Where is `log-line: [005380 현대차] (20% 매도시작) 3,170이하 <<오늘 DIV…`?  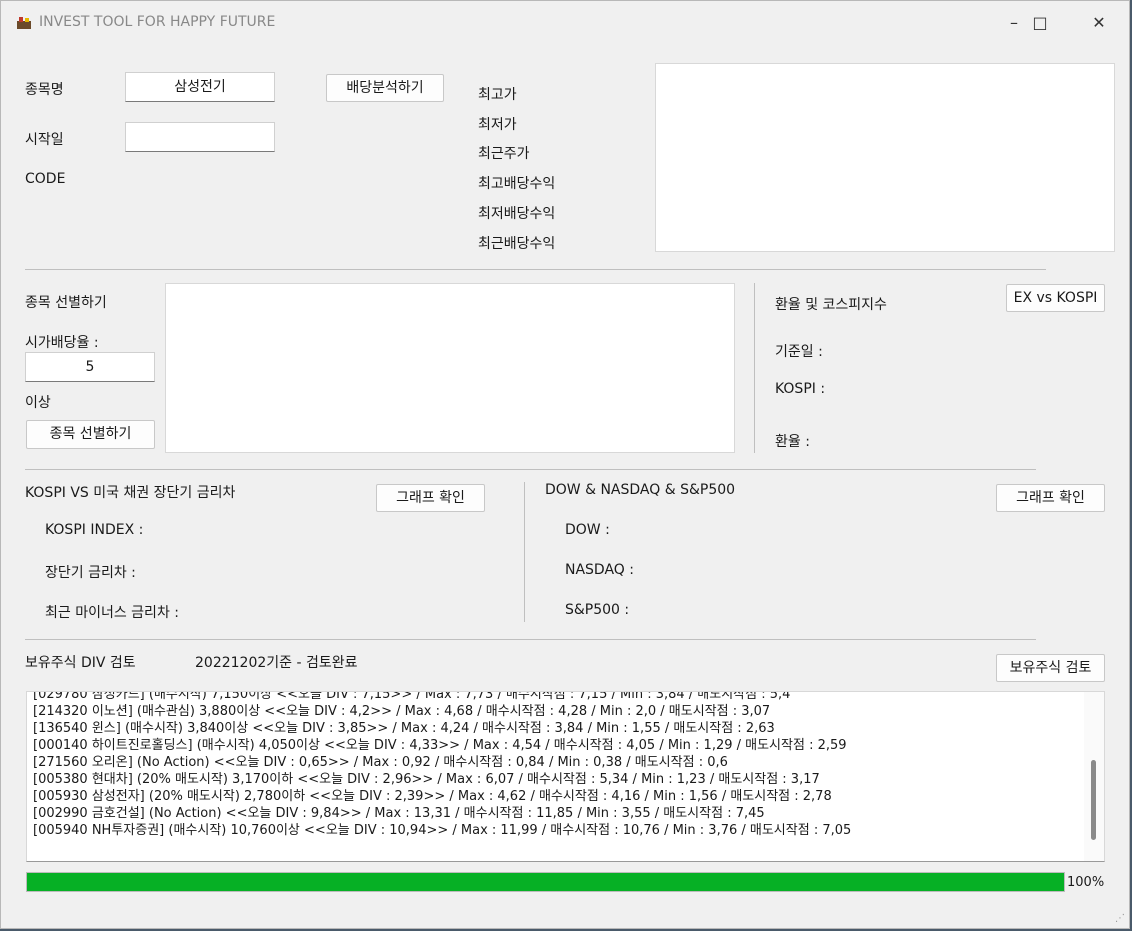 log-line: [005380 현대차] (20% 매도시작) 3,170이하 <<오늘 DIV… is located at coordinates (426, 779).